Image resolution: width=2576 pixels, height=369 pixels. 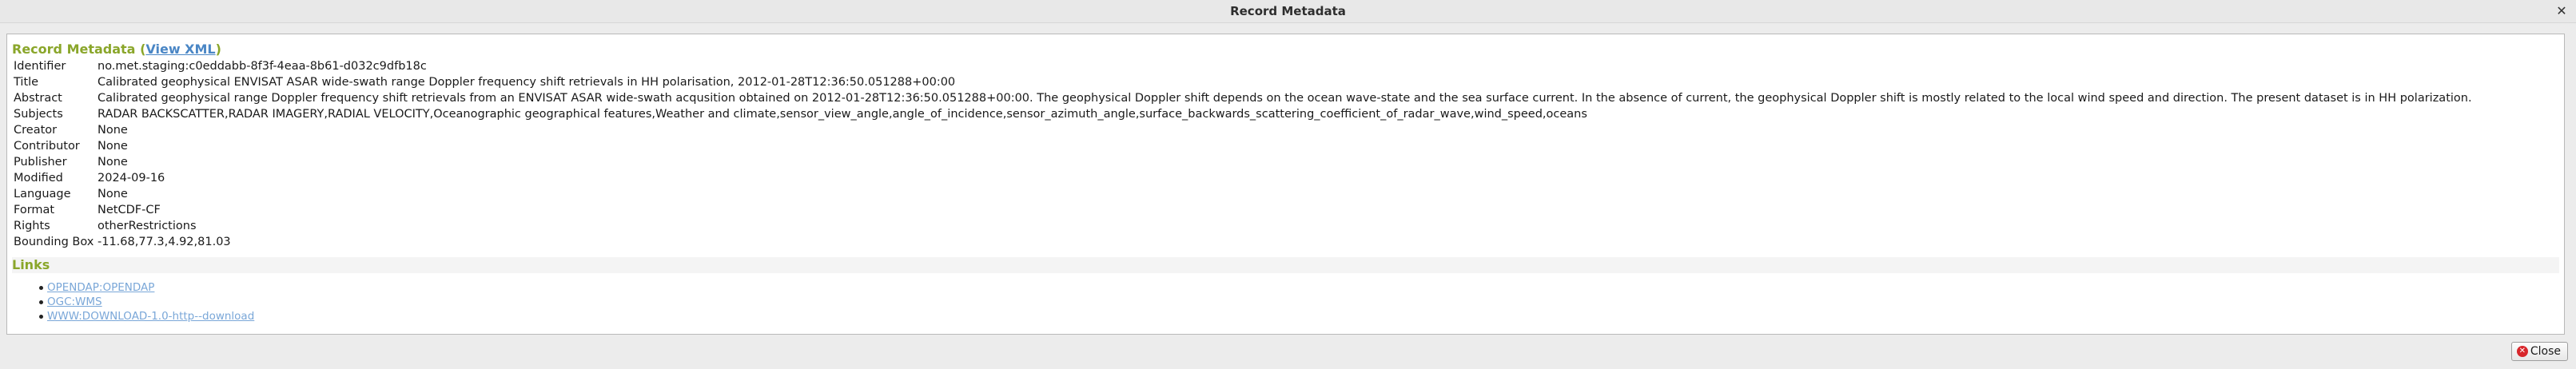 I want to click on field-key: Format, so click(x=34, y=210).